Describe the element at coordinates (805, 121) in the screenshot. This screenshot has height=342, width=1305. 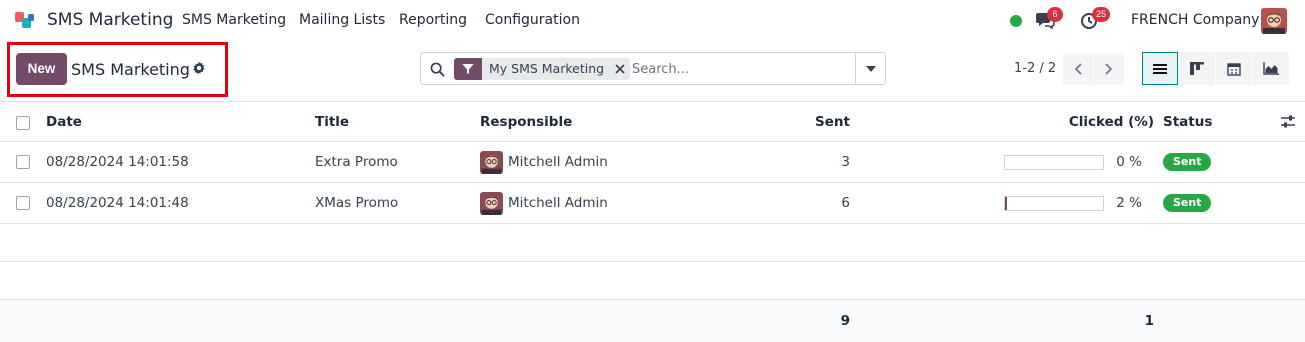
I see `column-header-sent: Sent` at that location.